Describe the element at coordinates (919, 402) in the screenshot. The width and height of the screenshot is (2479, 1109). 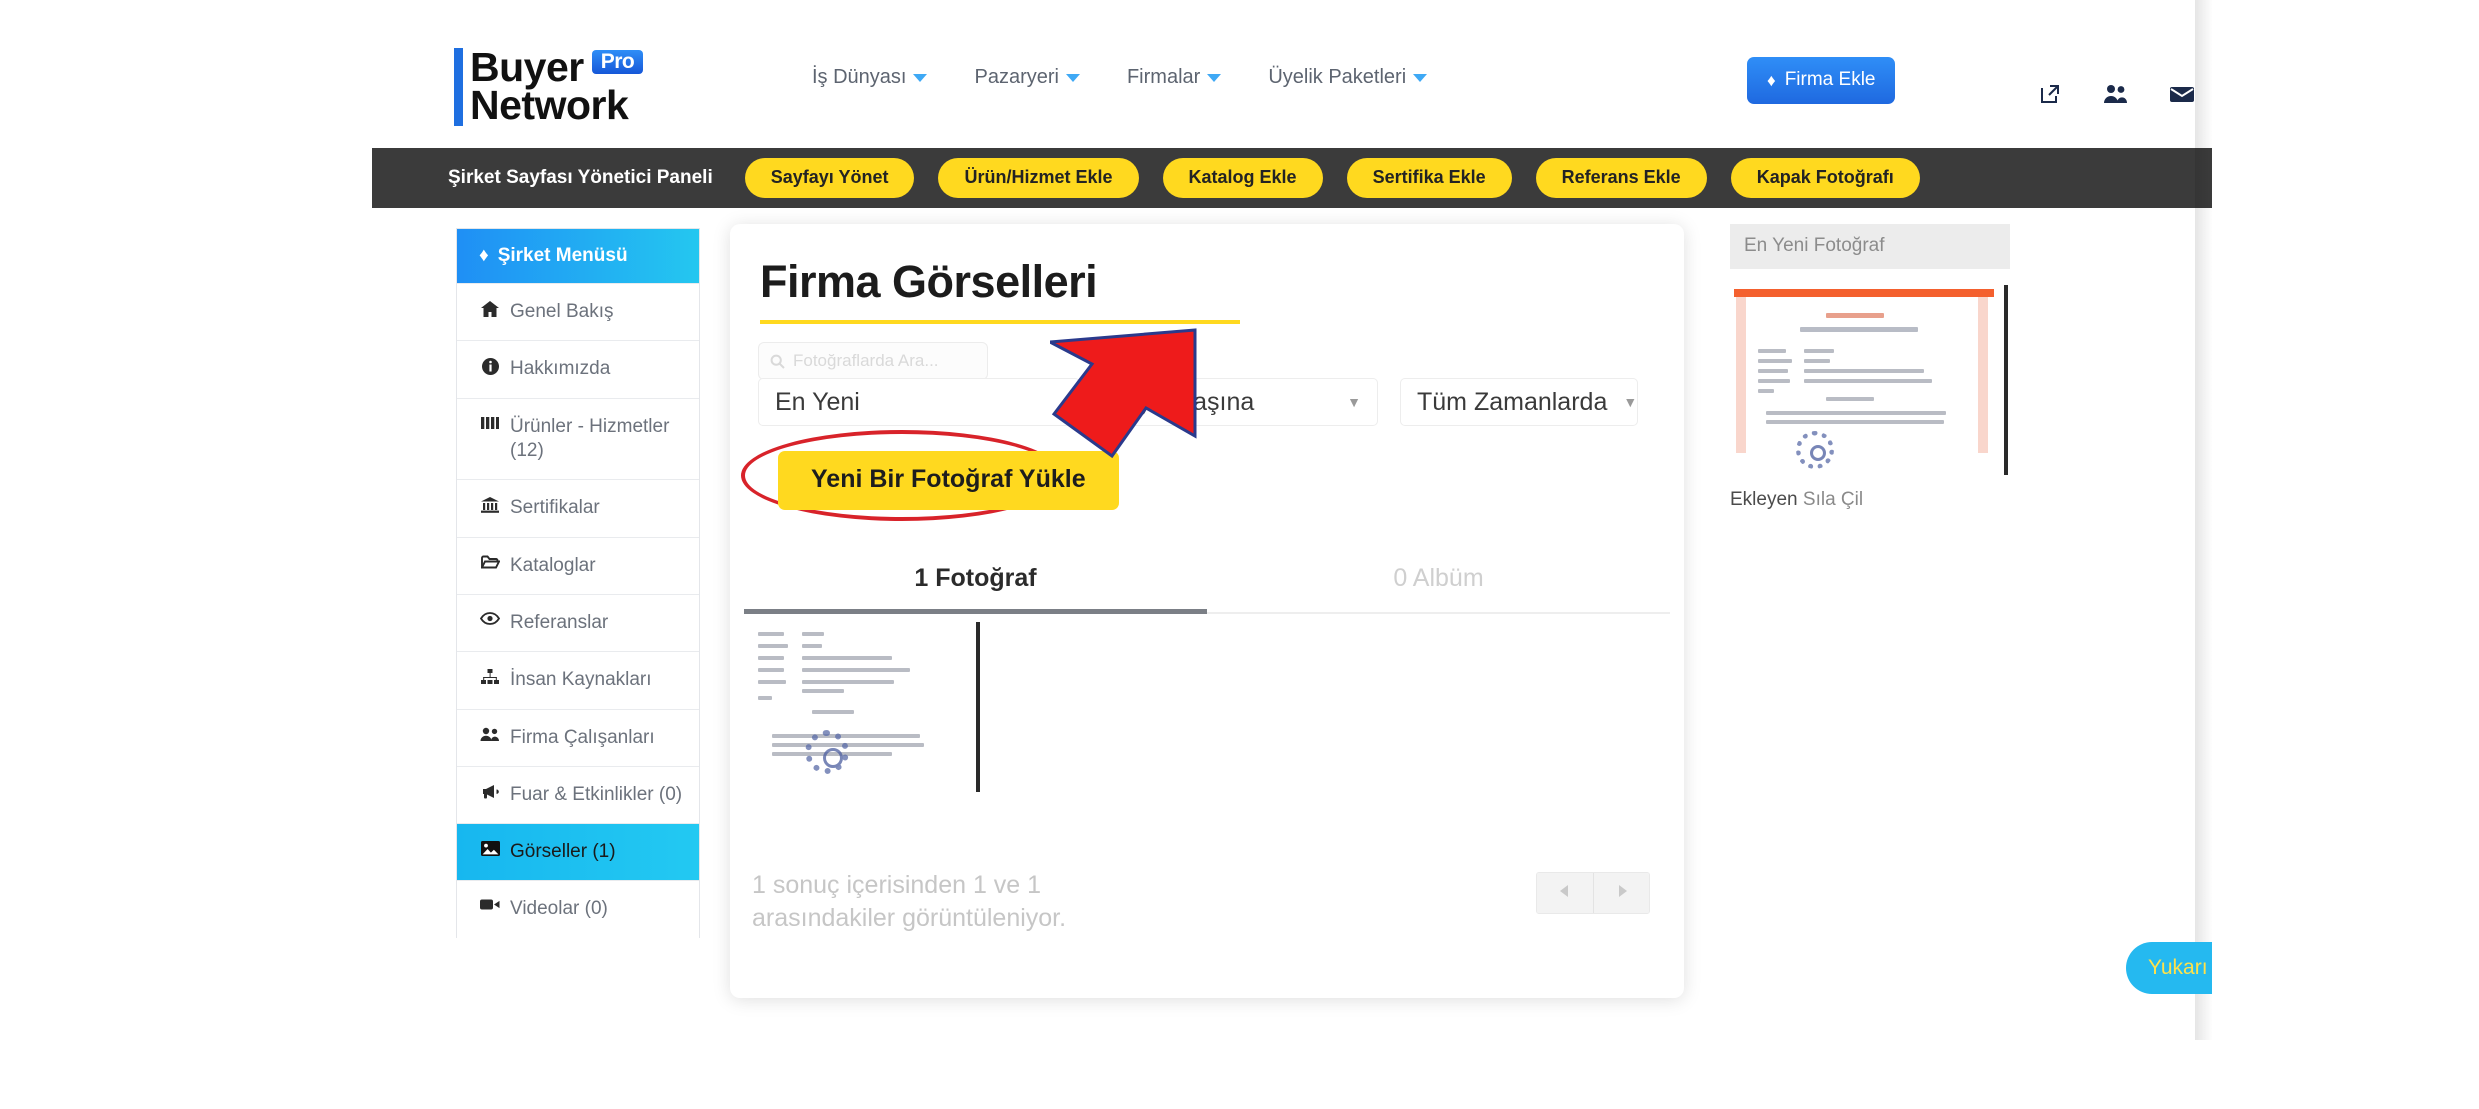
I see `sort-select: En Yeni` at that location.